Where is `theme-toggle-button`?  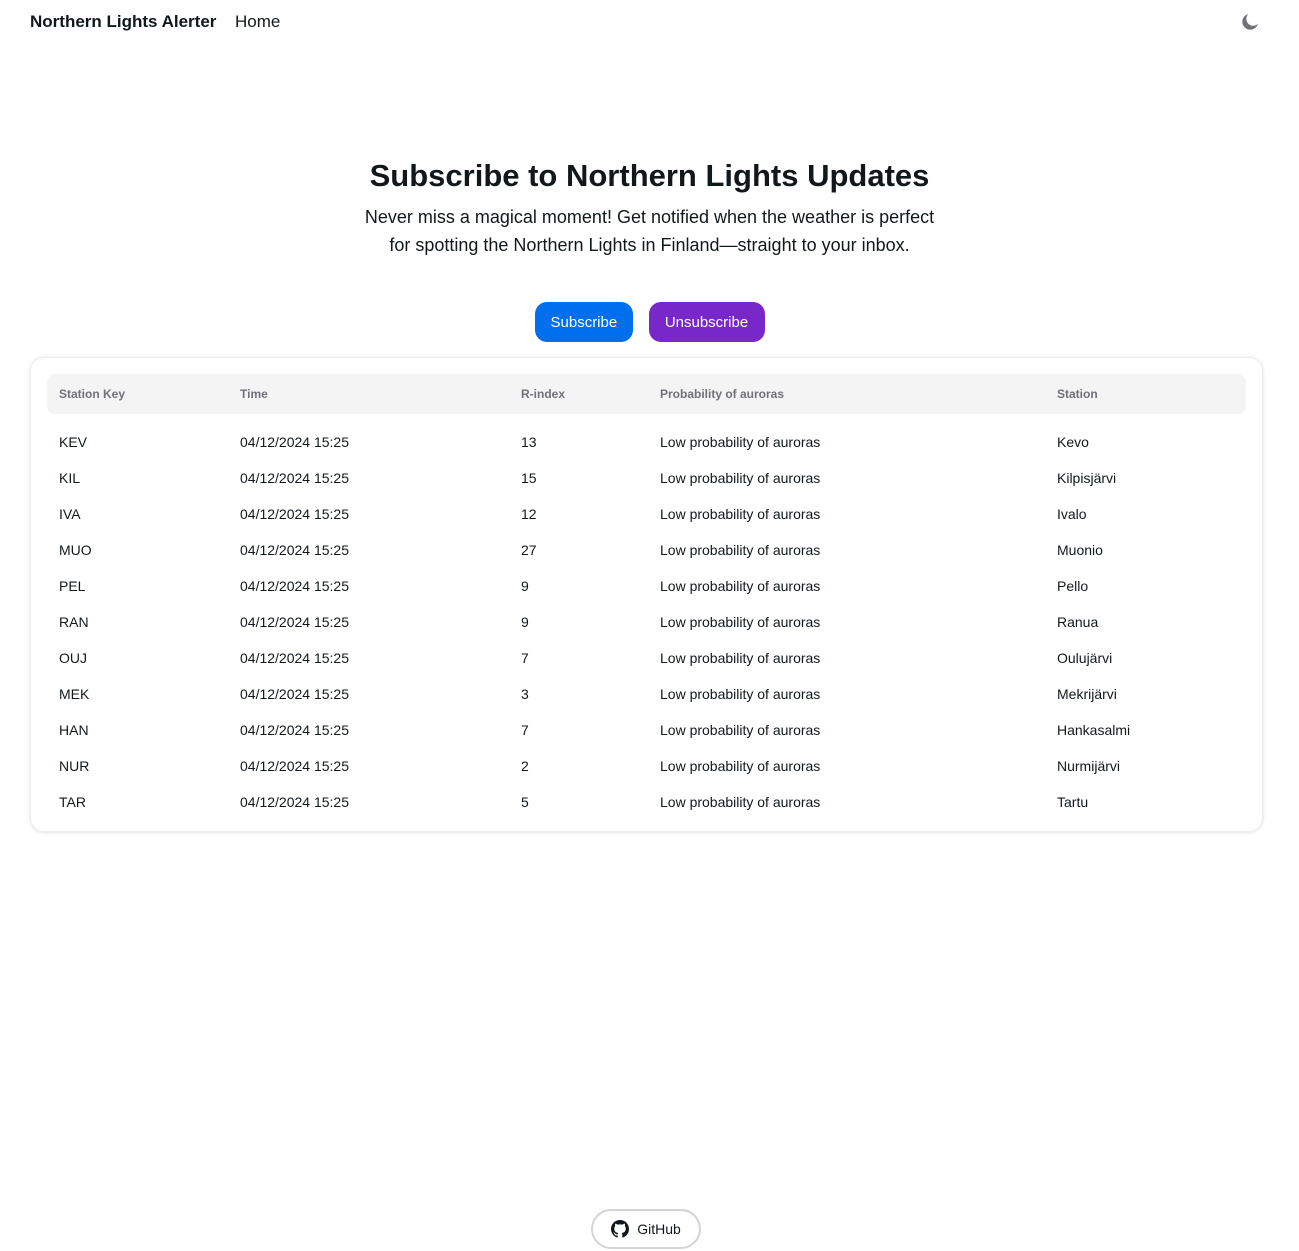 theme-toggle-button is located at coordinates (1250, 22).